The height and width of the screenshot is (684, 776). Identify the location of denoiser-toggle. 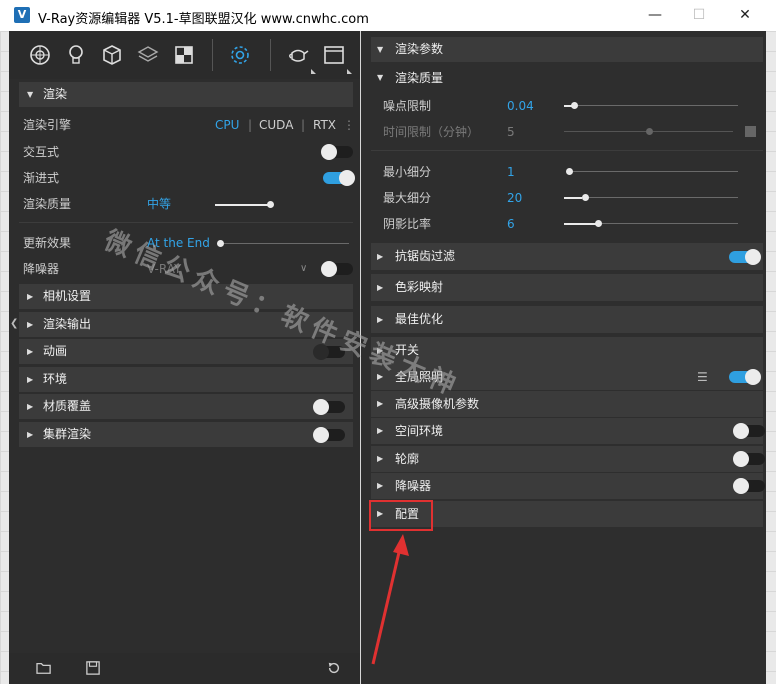
(337, 269).